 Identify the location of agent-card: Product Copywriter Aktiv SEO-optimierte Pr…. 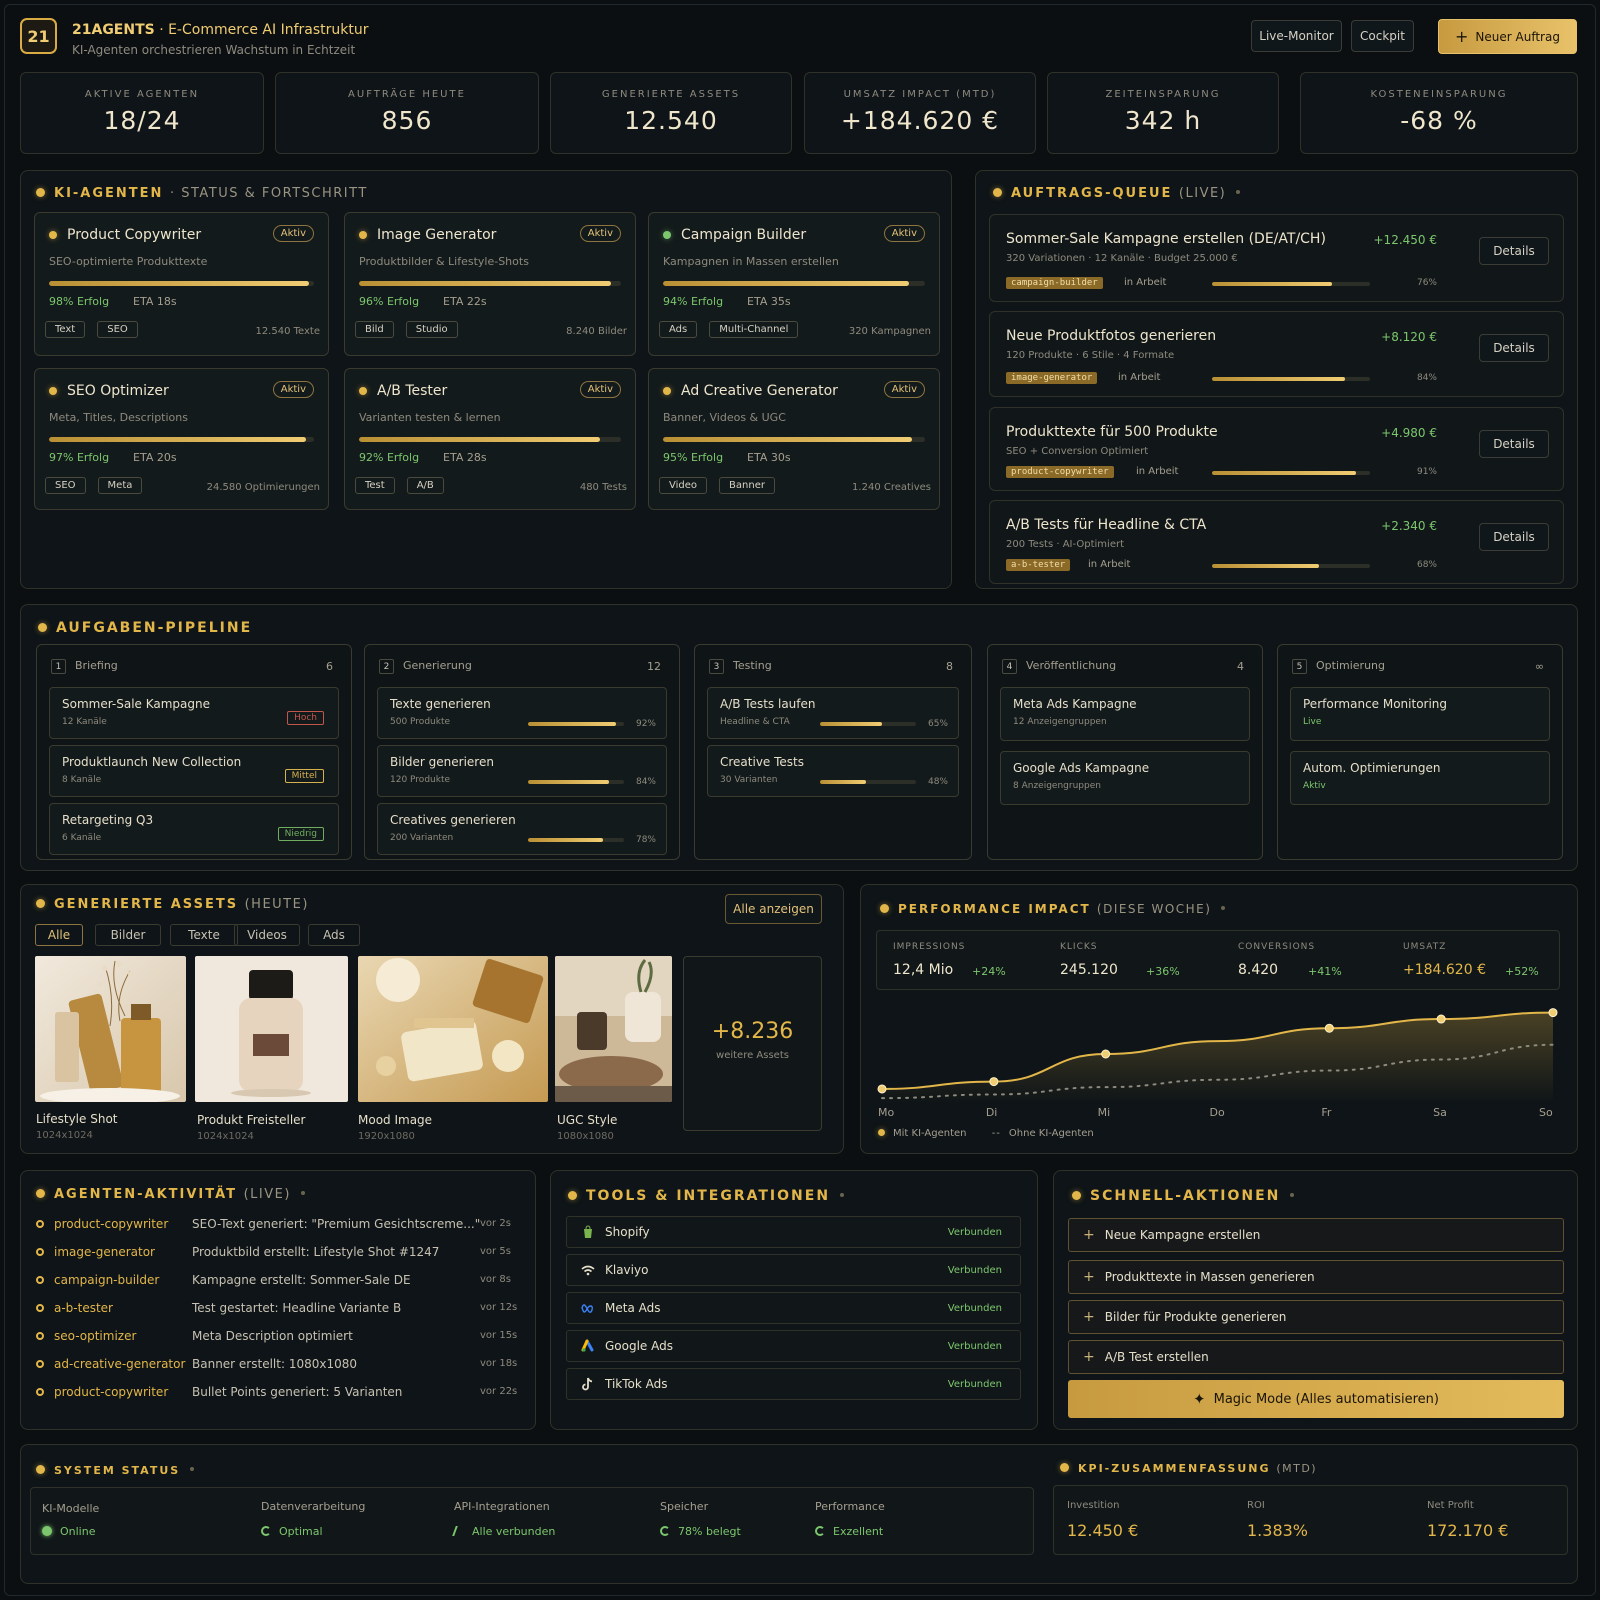
(181, 284).